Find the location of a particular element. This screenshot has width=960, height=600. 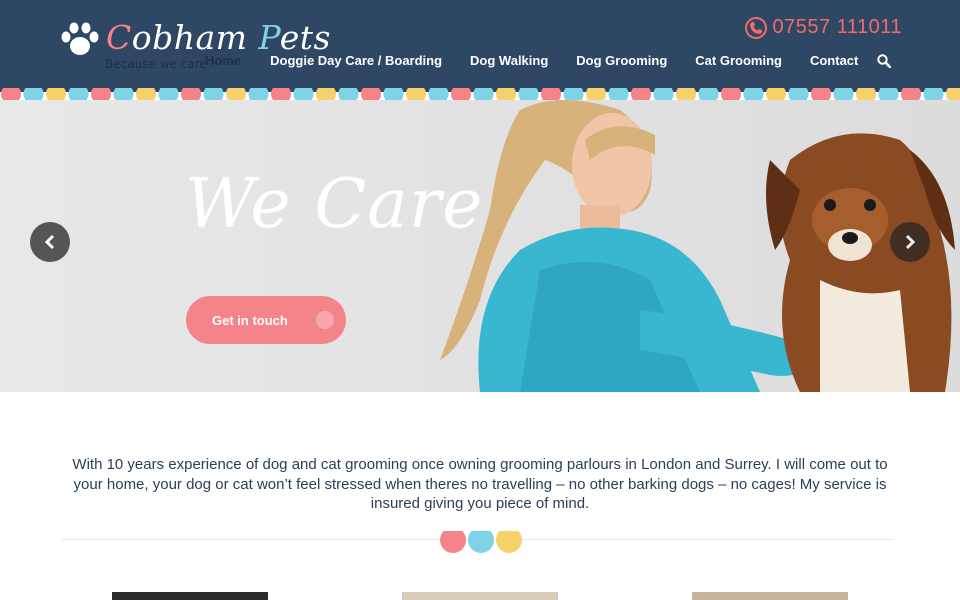

chevron-left-icon is located at coordinates (49, 242).